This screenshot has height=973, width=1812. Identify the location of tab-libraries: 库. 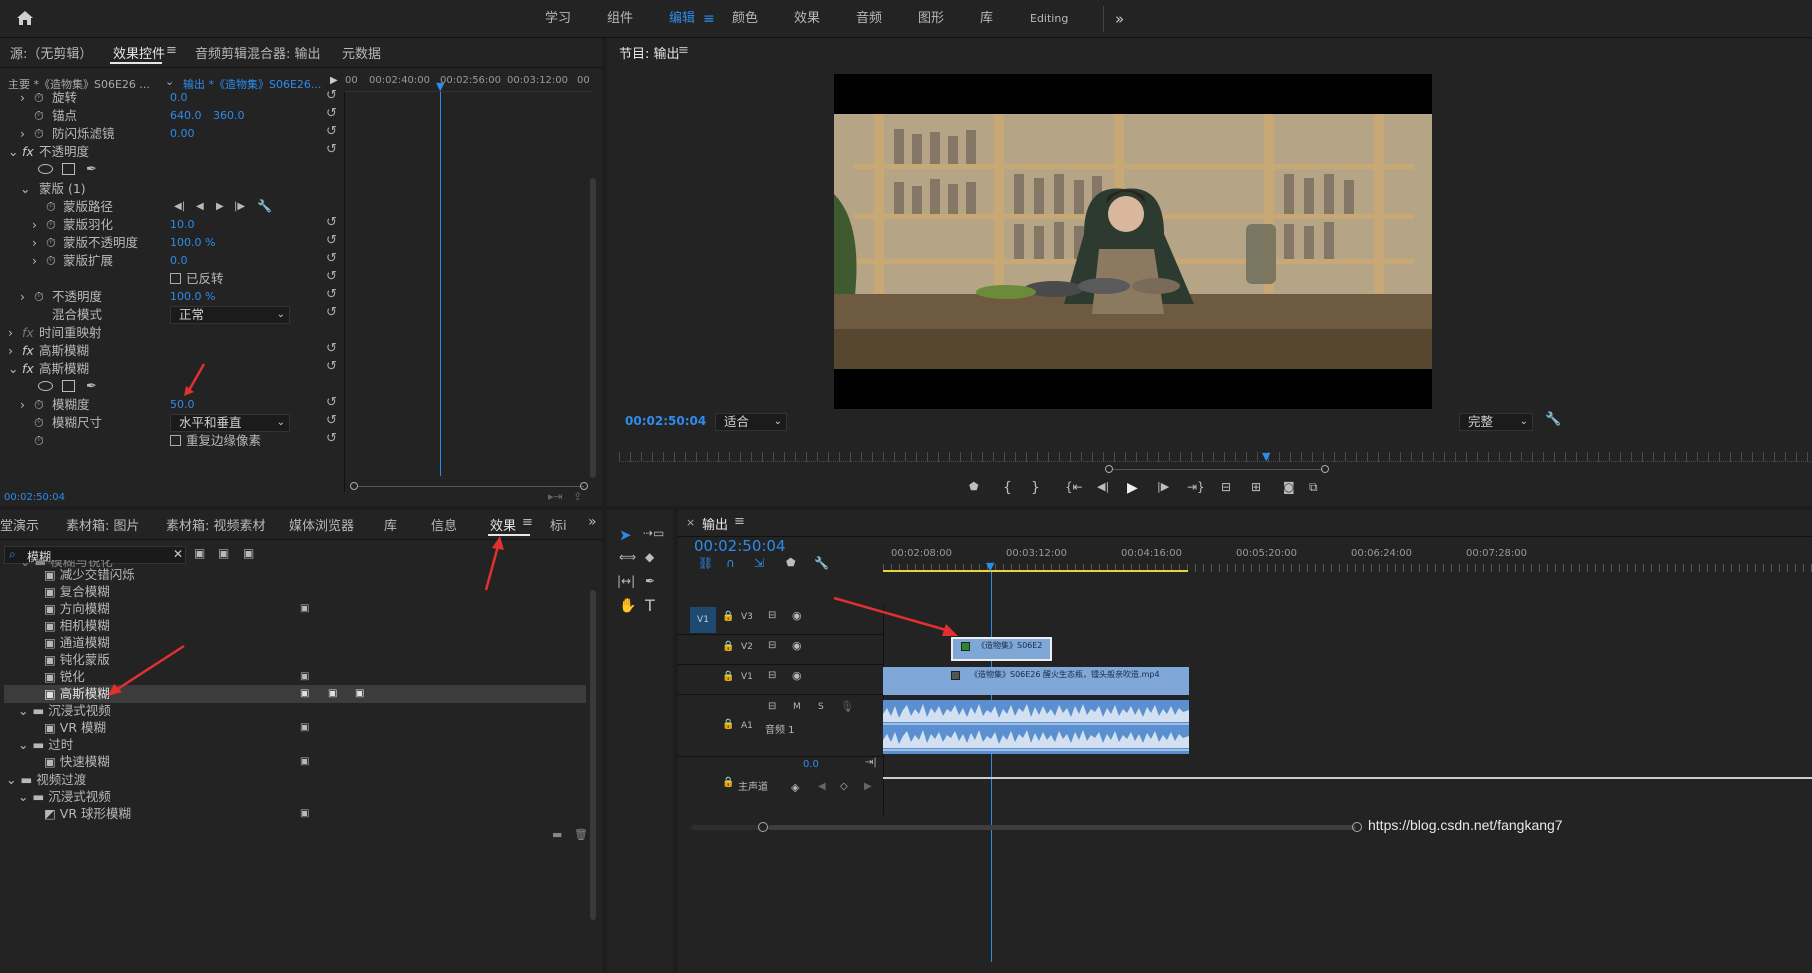
(390, 524).